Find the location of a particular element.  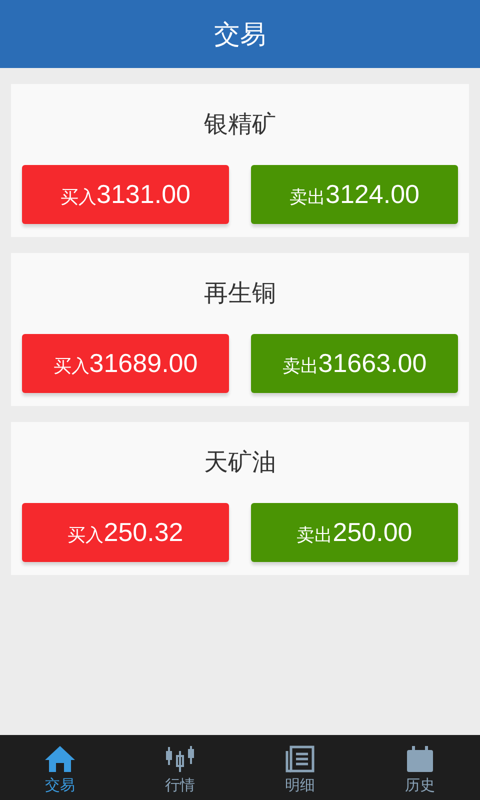

nav-tab: 历史 is located at coordinates (420, 767).